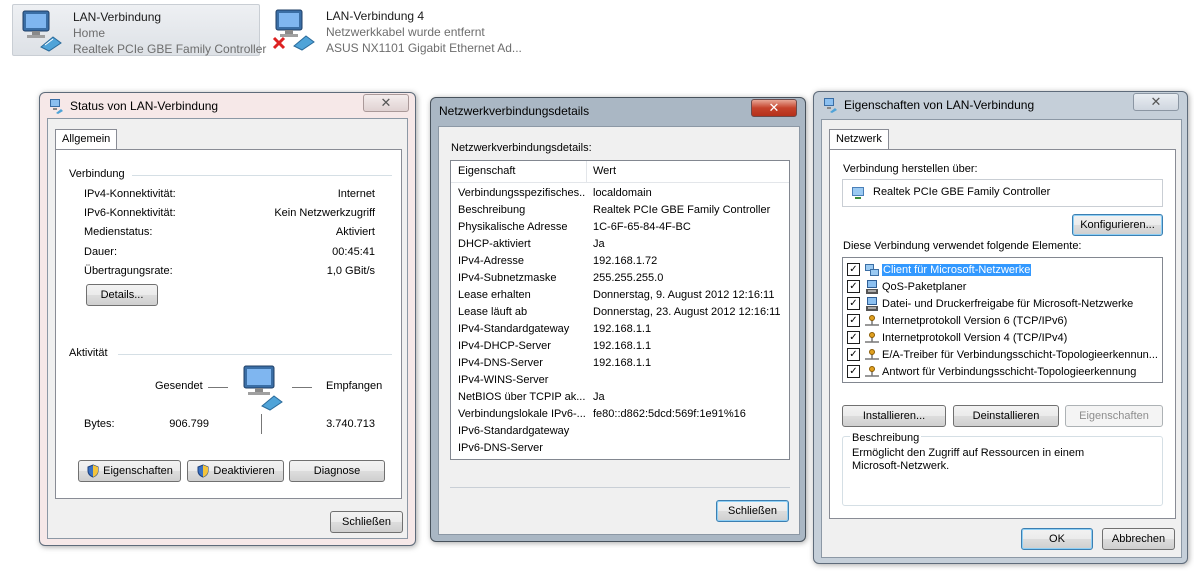  What do you see at coordinates (513, 227) in the screenshot?
I see `property-cell: Physikalische Adresse` at bounding box center [513, 227].